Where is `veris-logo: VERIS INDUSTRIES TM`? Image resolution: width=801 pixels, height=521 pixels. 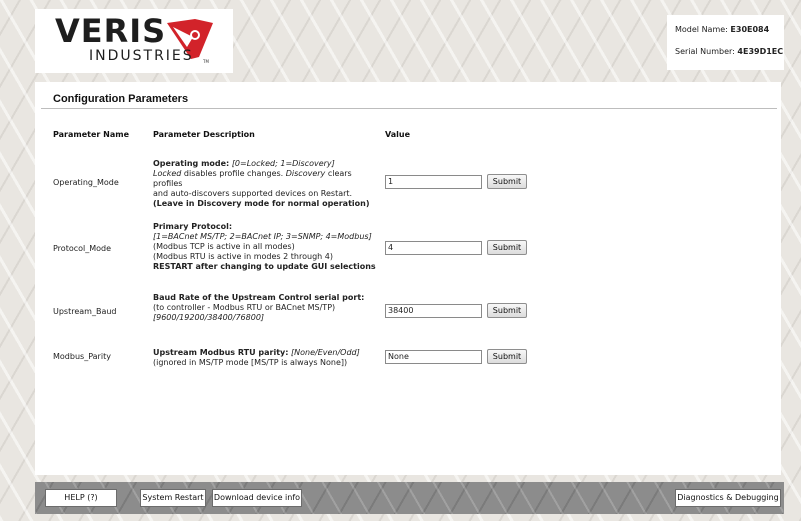 veris-logo: VERIS INDUSTRIES TM is located at coordinates (134, 41).